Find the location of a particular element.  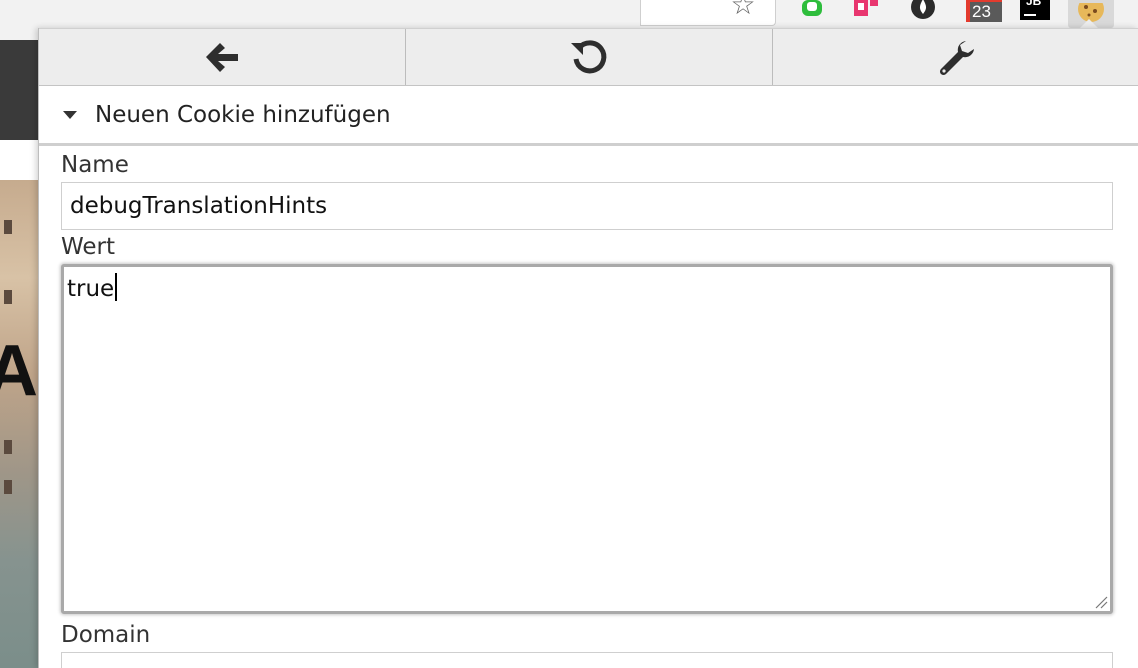

popup-nav is located at coordinates (588, 57).